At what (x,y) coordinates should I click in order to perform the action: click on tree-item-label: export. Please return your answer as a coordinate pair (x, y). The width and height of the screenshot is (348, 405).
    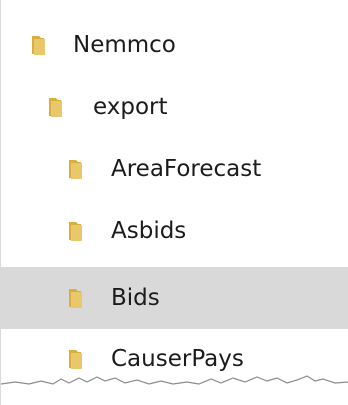
    Looking at the image, I should click on (130, 107).